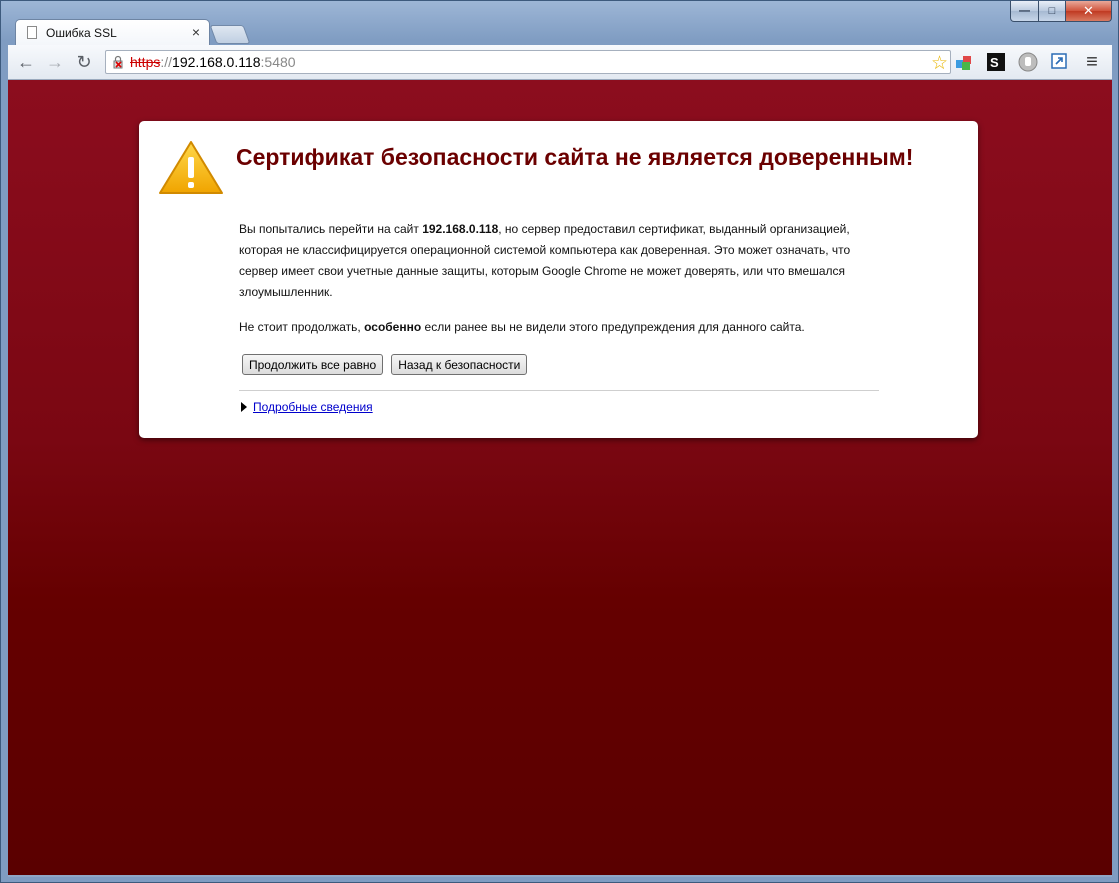  What do you see at coordinates (528, 62) in the screenshot?
I see `address-bar: https://192.168.0.118:5480 ☆` at bounding box center [528, 62].